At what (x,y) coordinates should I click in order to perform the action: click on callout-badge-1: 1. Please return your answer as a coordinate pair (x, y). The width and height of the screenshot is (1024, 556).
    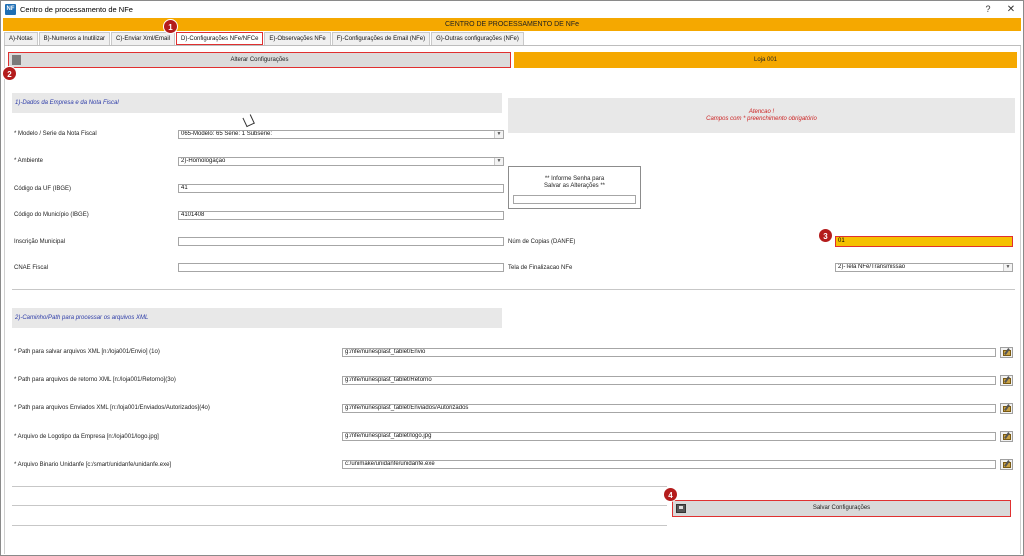
    Looking at the image, I should click on (170, 26).